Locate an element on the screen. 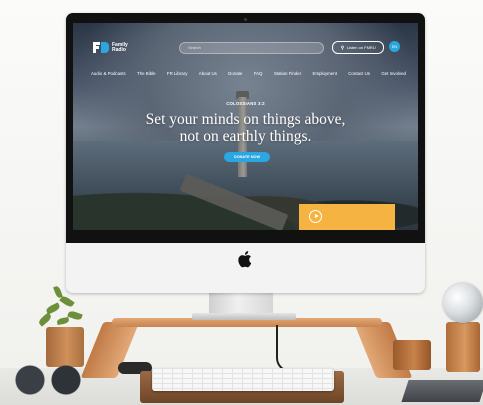 The image size is (483, 405). headphones is located at coordinates (48, 380).